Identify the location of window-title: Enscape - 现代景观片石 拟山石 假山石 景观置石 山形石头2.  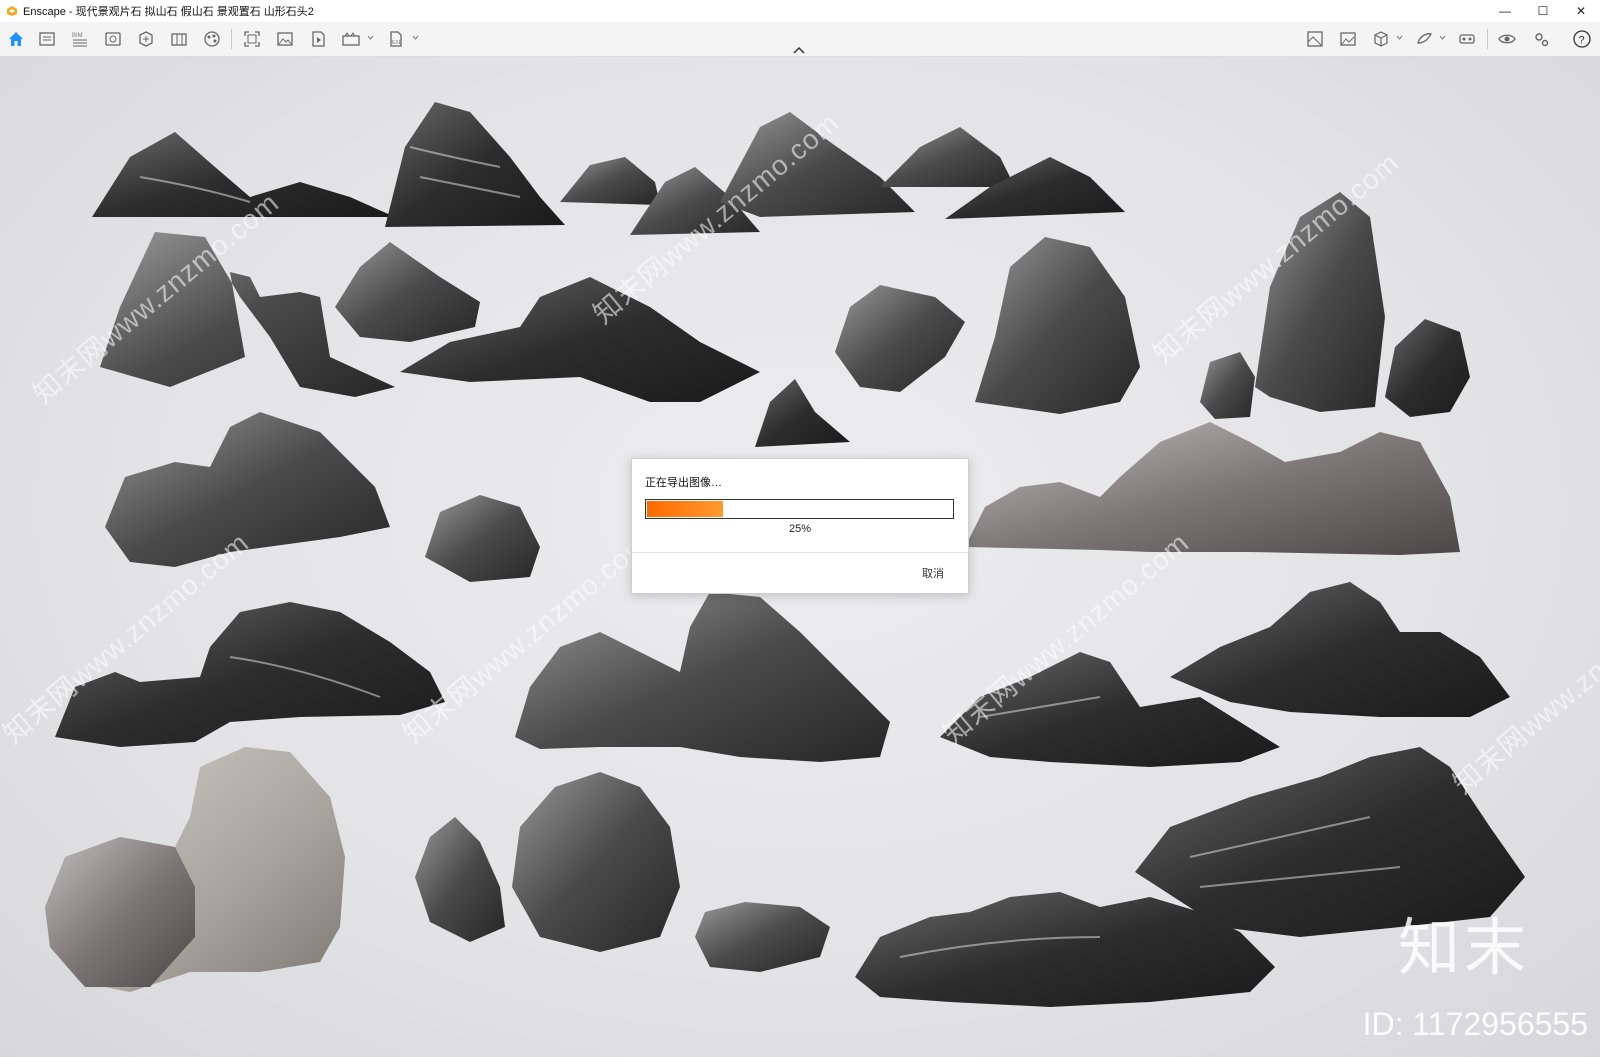
(168, 12).